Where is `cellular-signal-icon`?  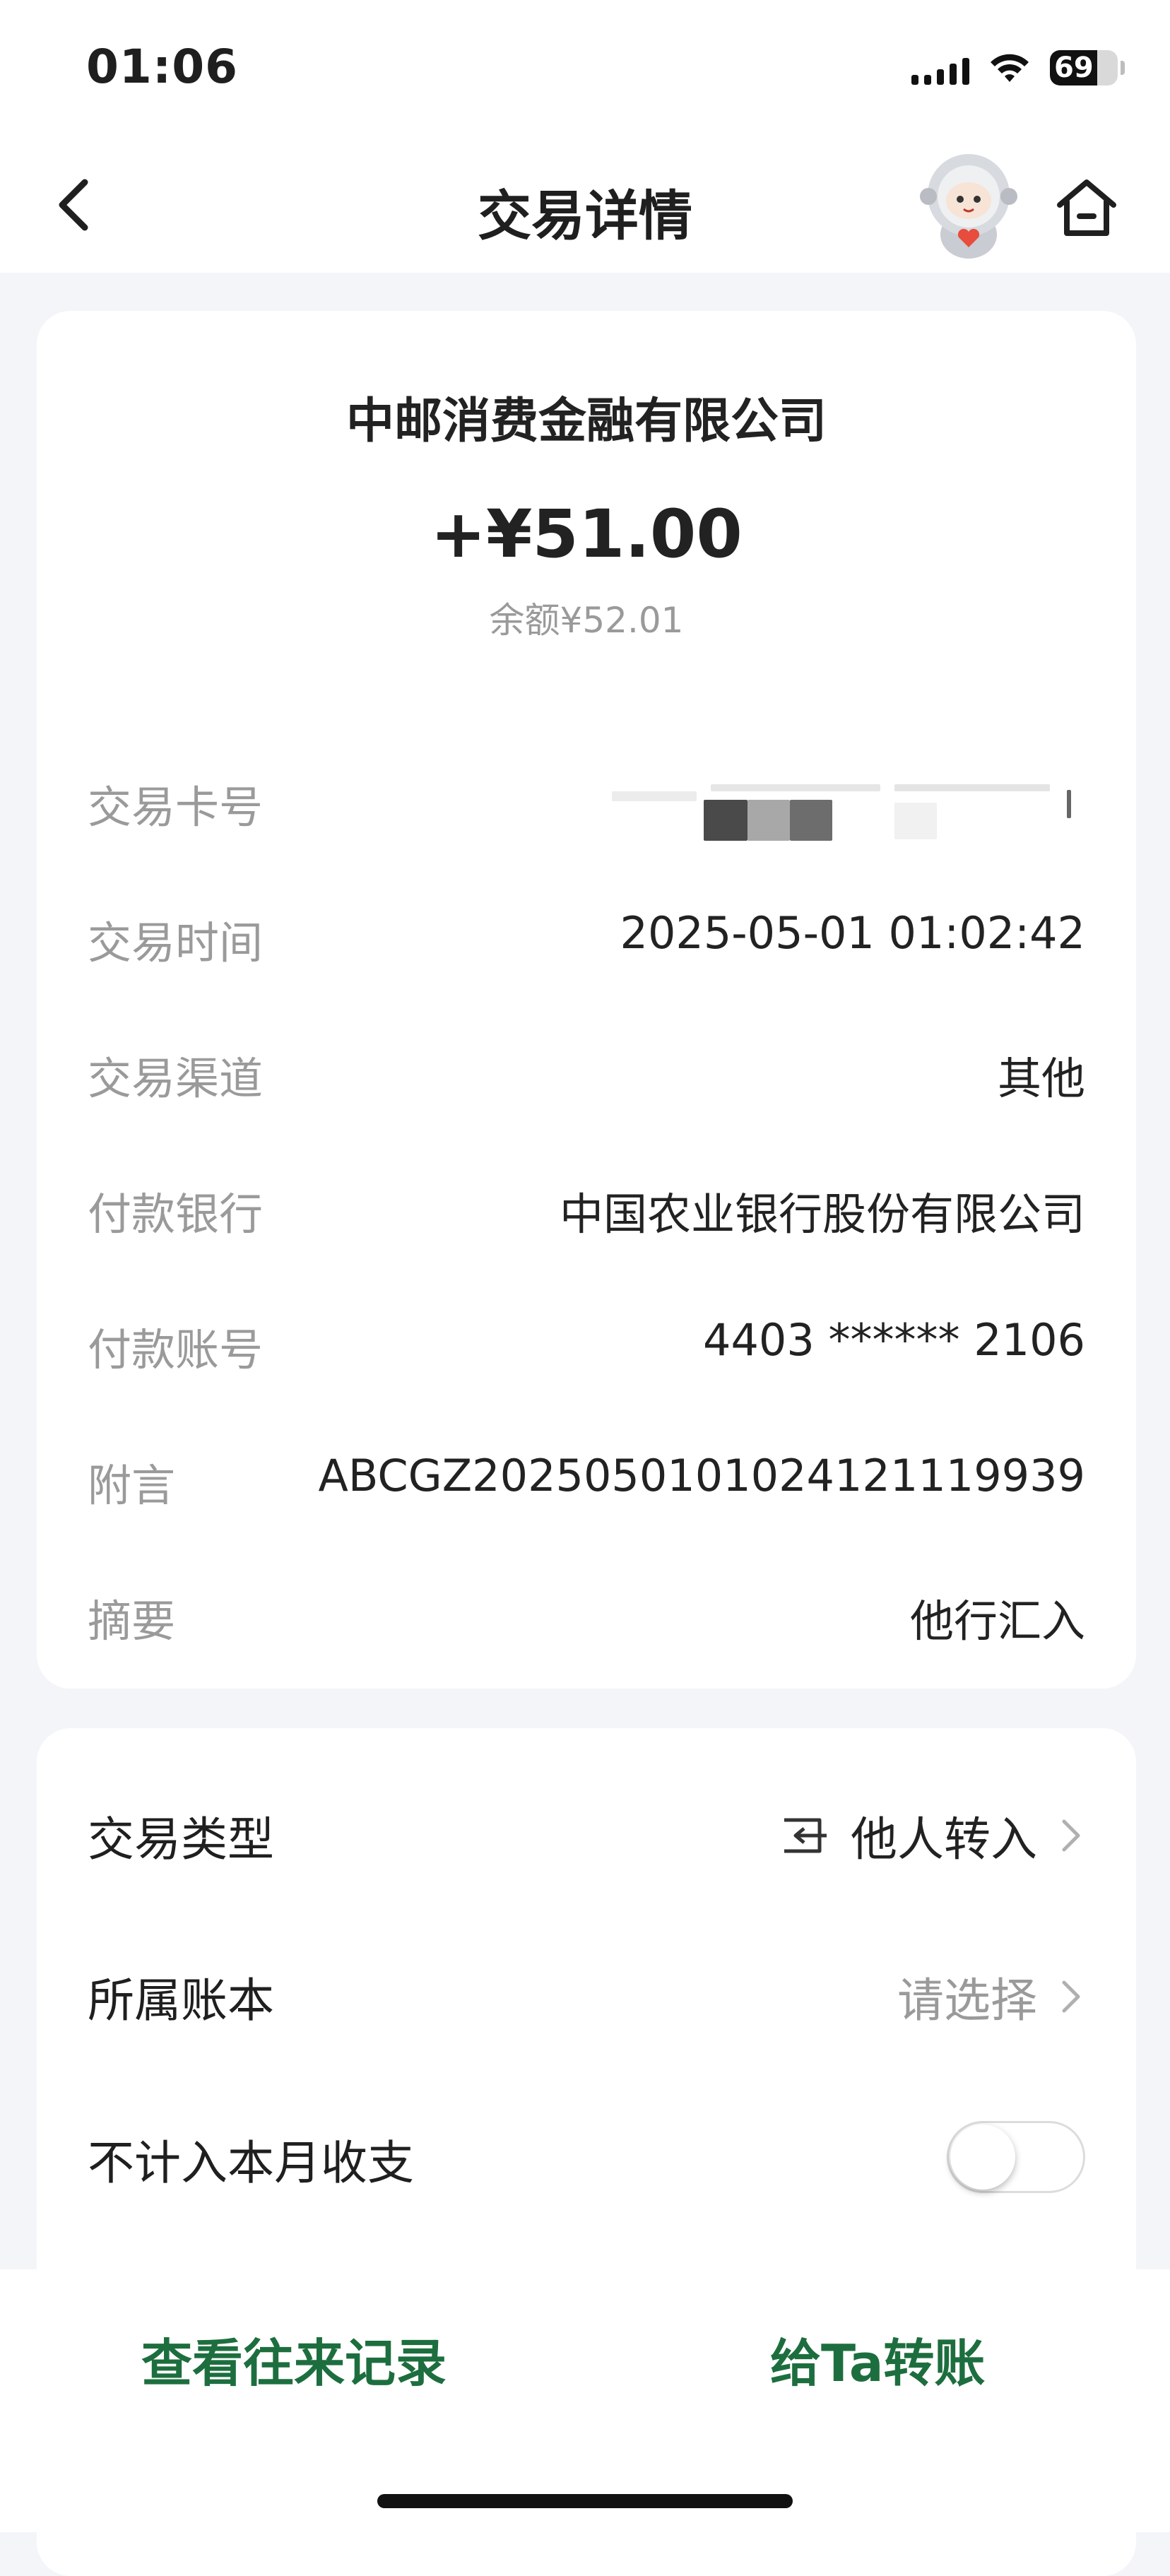 cellular-signal-icon is located at coordinates (940, 68).